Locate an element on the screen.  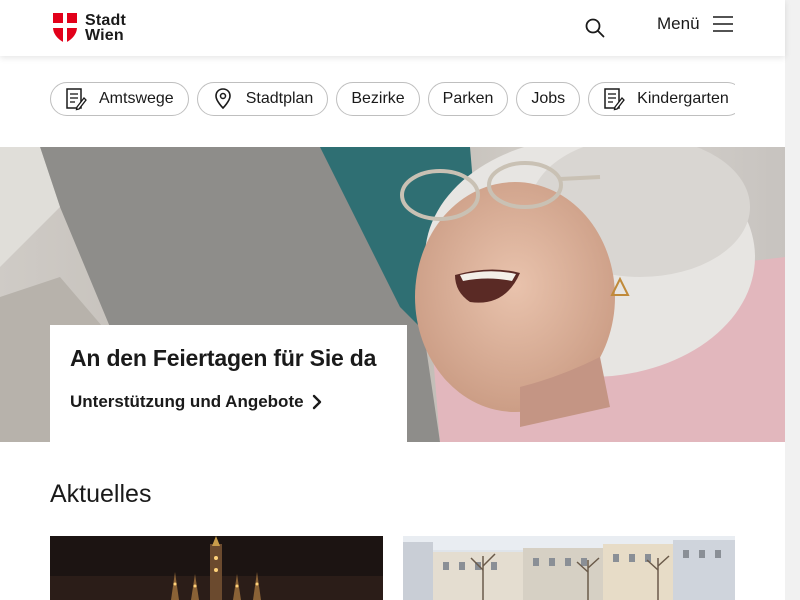
hero-link-label: Unterstützung und Angebote is located at coordinates (187, 401).